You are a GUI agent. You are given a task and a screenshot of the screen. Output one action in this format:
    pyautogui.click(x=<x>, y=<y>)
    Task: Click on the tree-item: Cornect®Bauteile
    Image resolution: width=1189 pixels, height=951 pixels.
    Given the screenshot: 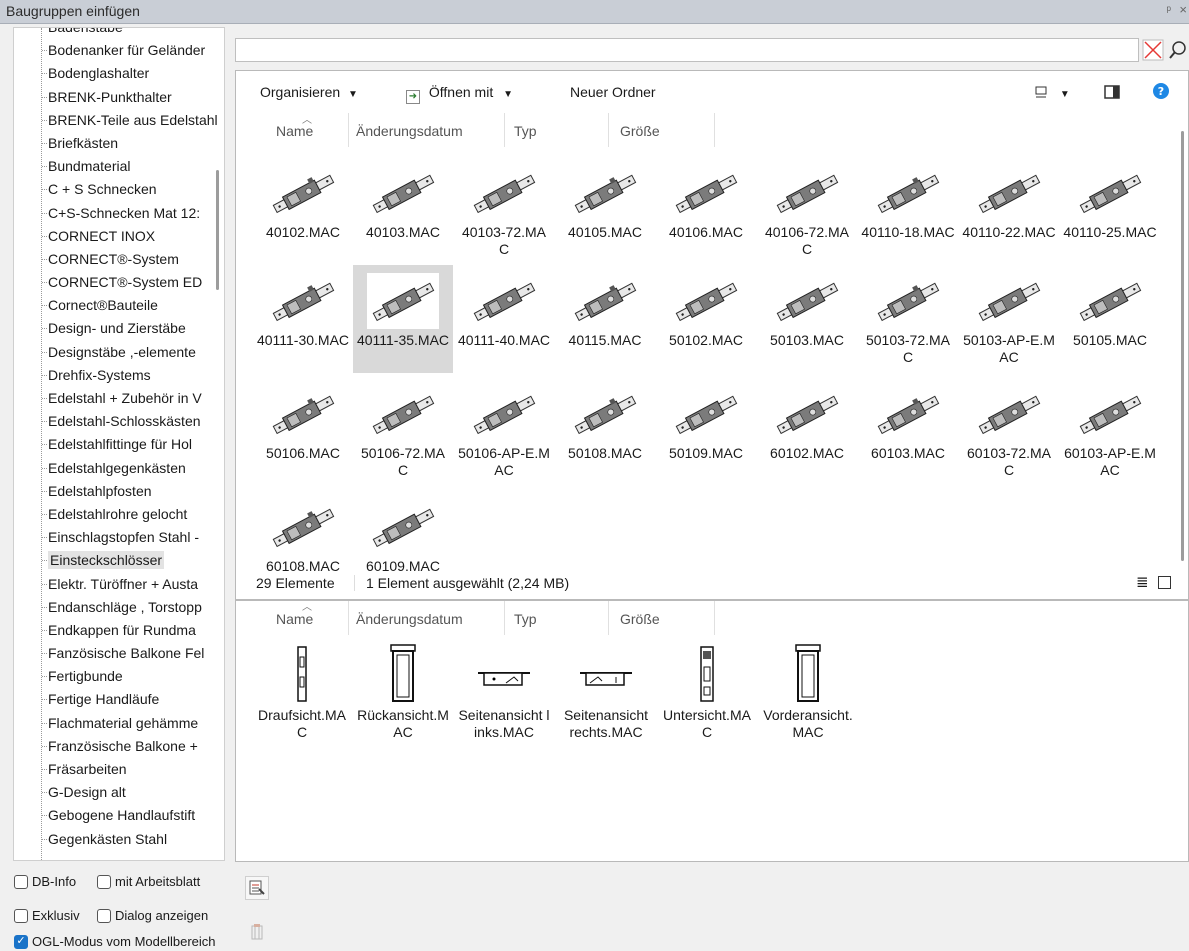 What is the action you would take?
    pyautogui.click(x=116, y=305)
    